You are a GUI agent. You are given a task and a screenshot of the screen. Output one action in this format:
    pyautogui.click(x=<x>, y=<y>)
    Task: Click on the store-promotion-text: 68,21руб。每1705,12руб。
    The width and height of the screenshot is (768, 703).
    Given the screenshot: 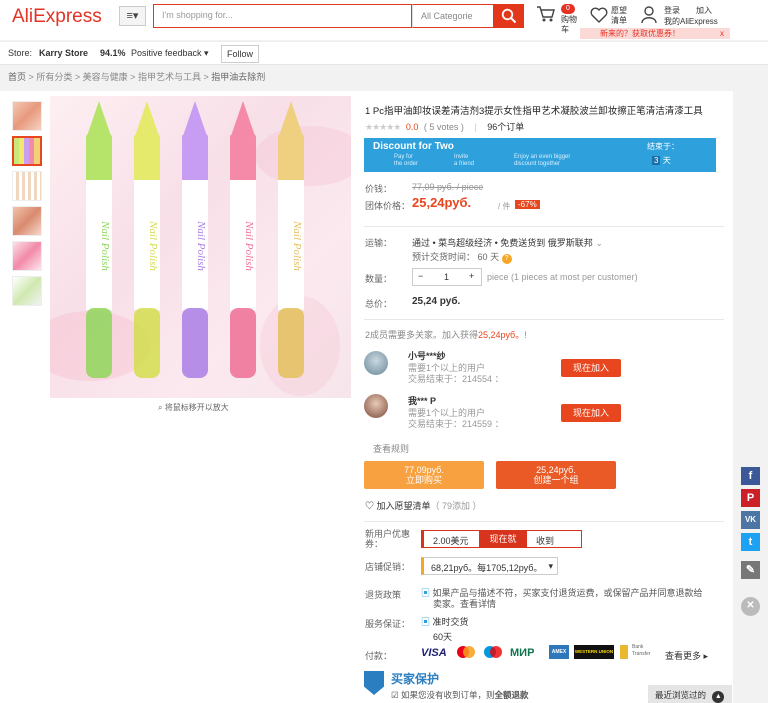 What is the action you would take?
    pyautogui.click(x=487, y=568)
    